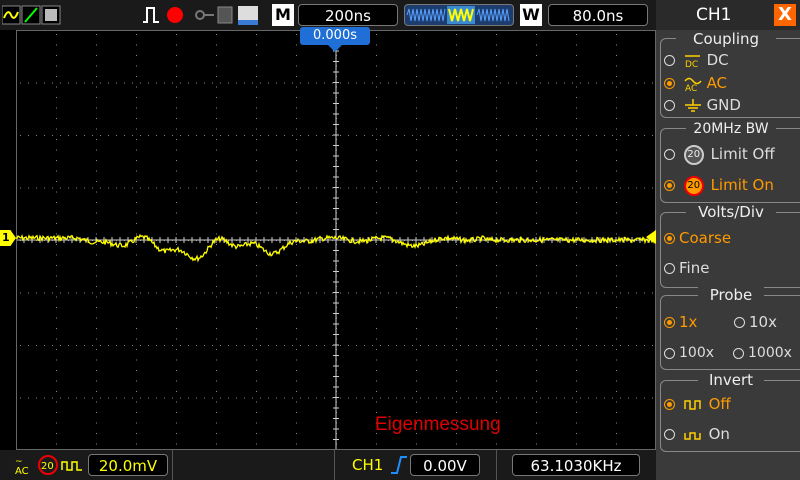 The height and width of the screenshot is (480, 800). I want to click on inverted-waveform-icon, so click(692, 435).